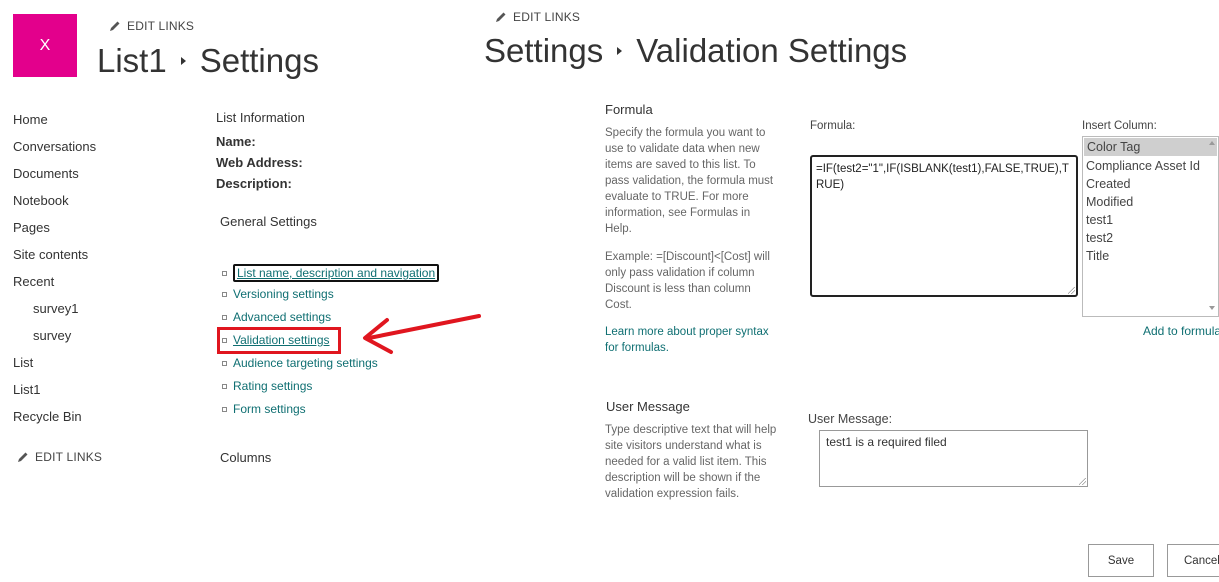 This screenshot has width=1219, height=582. I want to click on formula-heading: Formula, so click(629, 109).